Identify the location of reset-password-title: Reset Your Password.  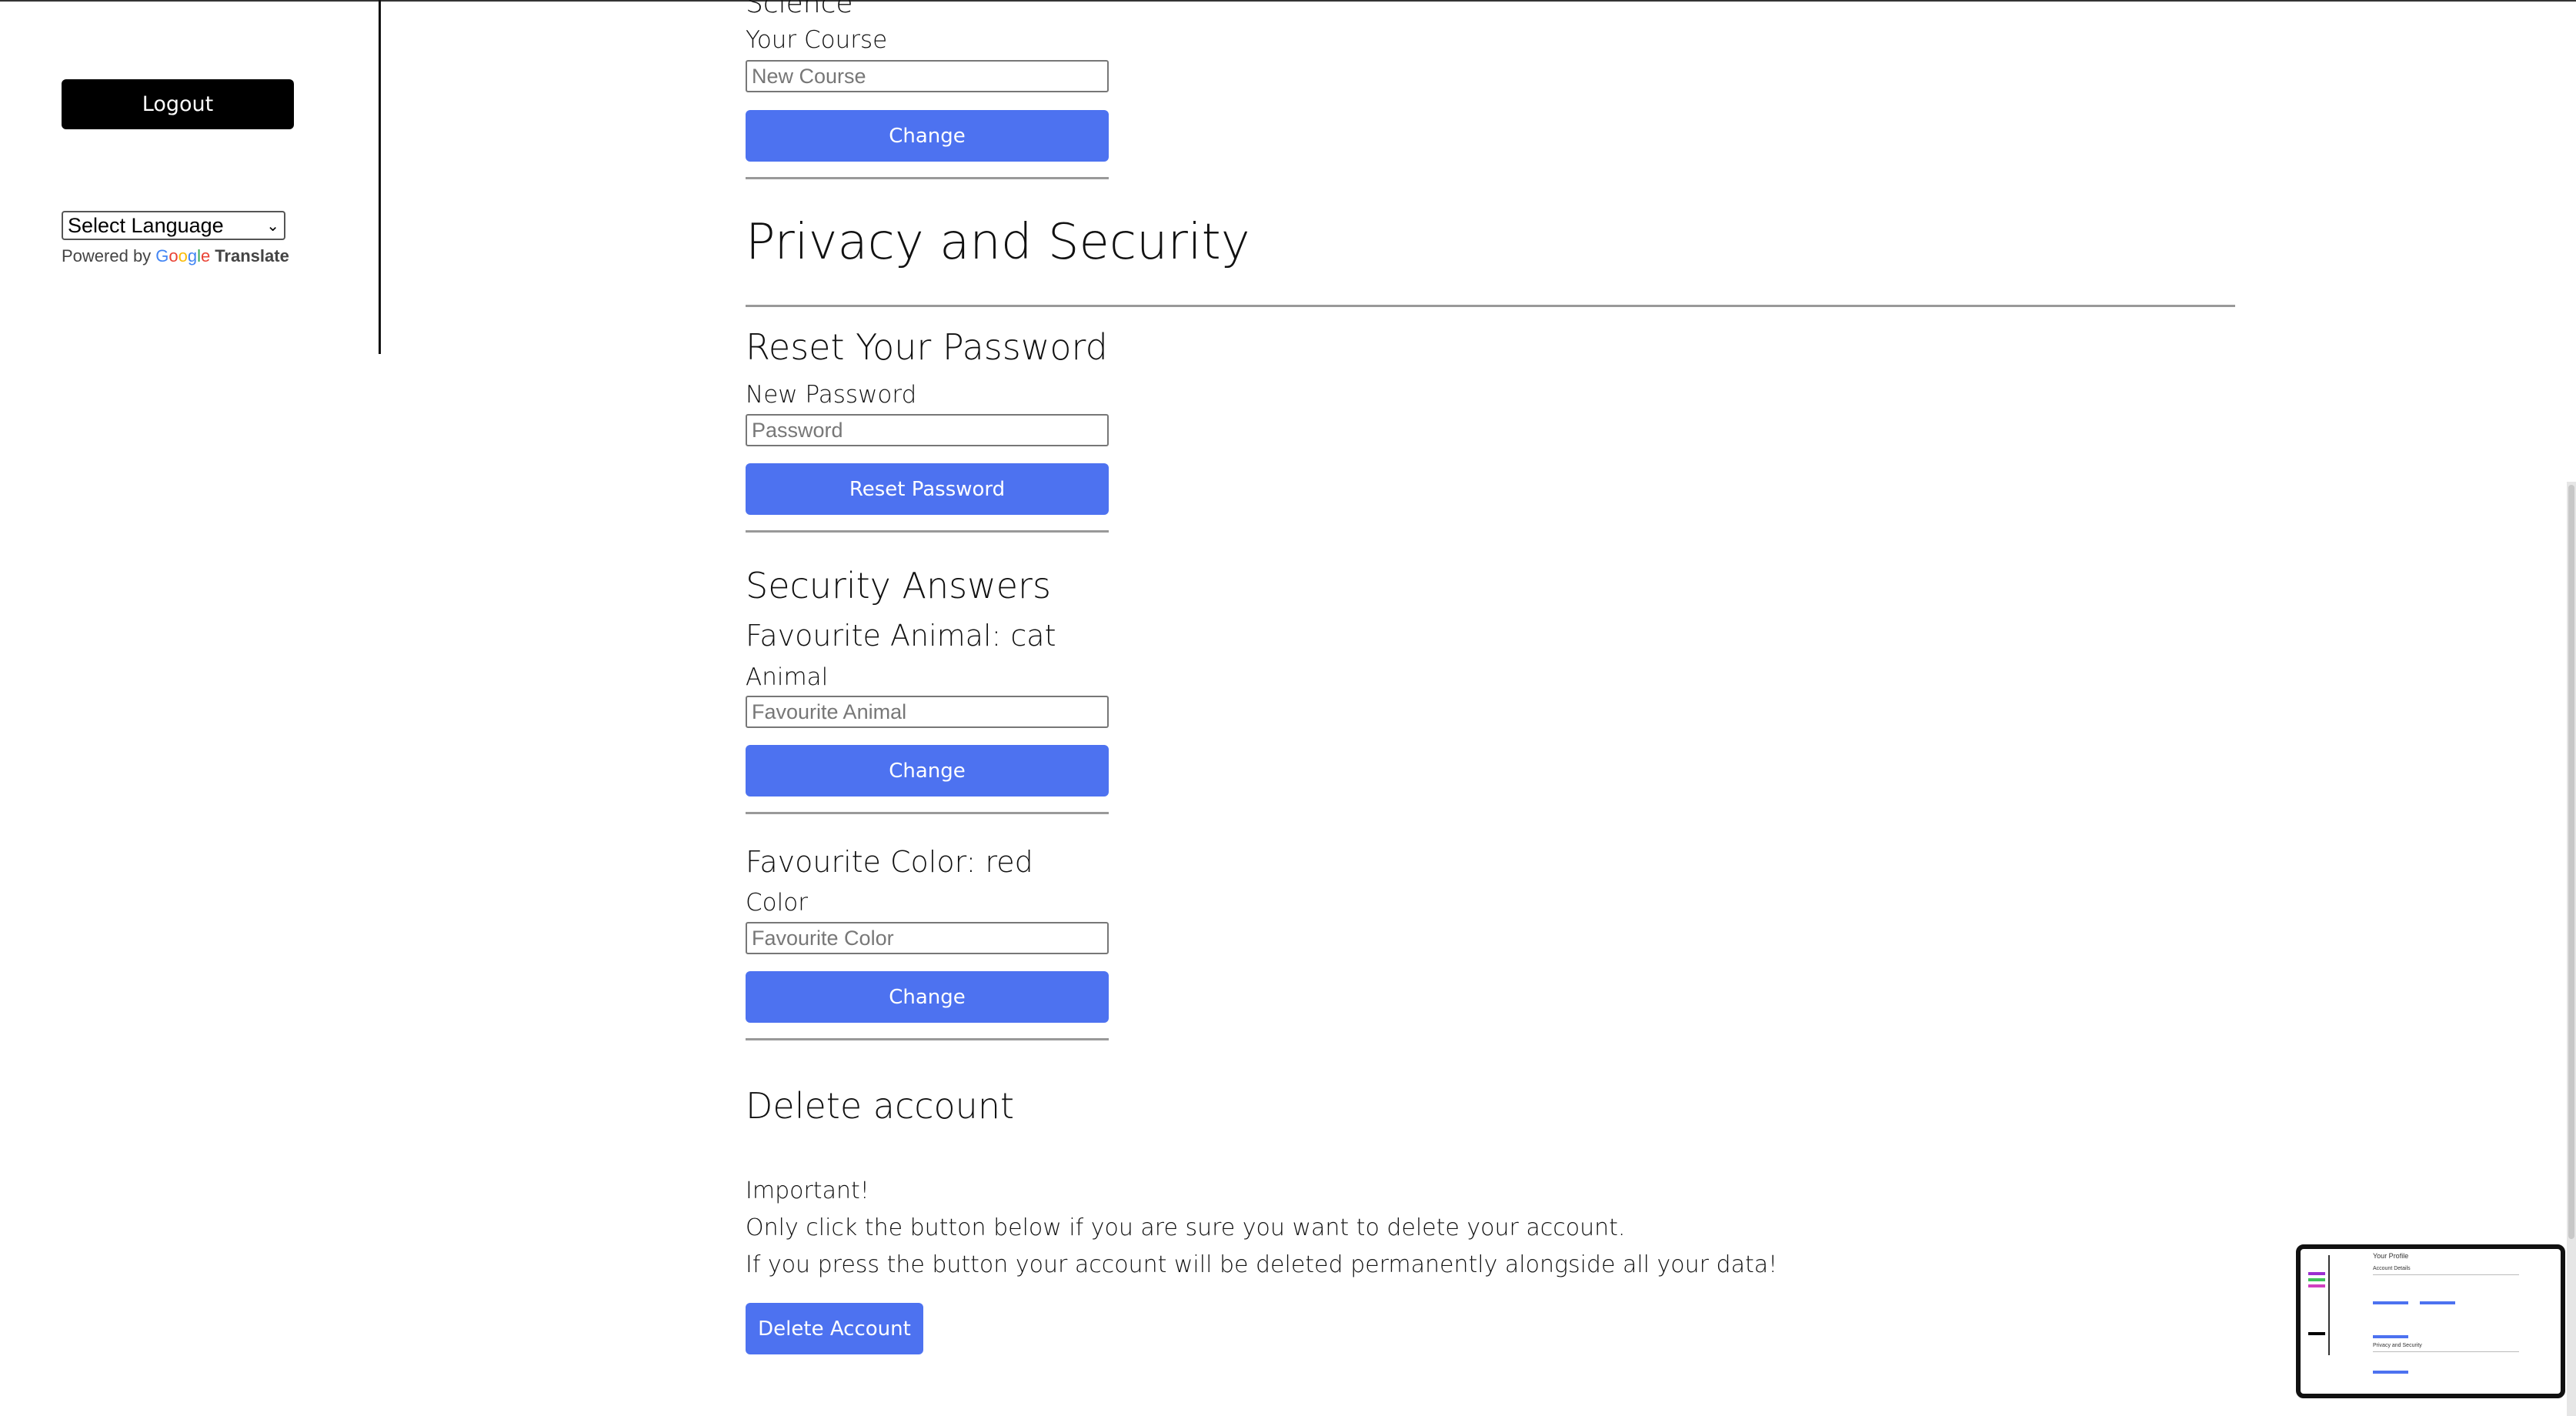
(927, 347).